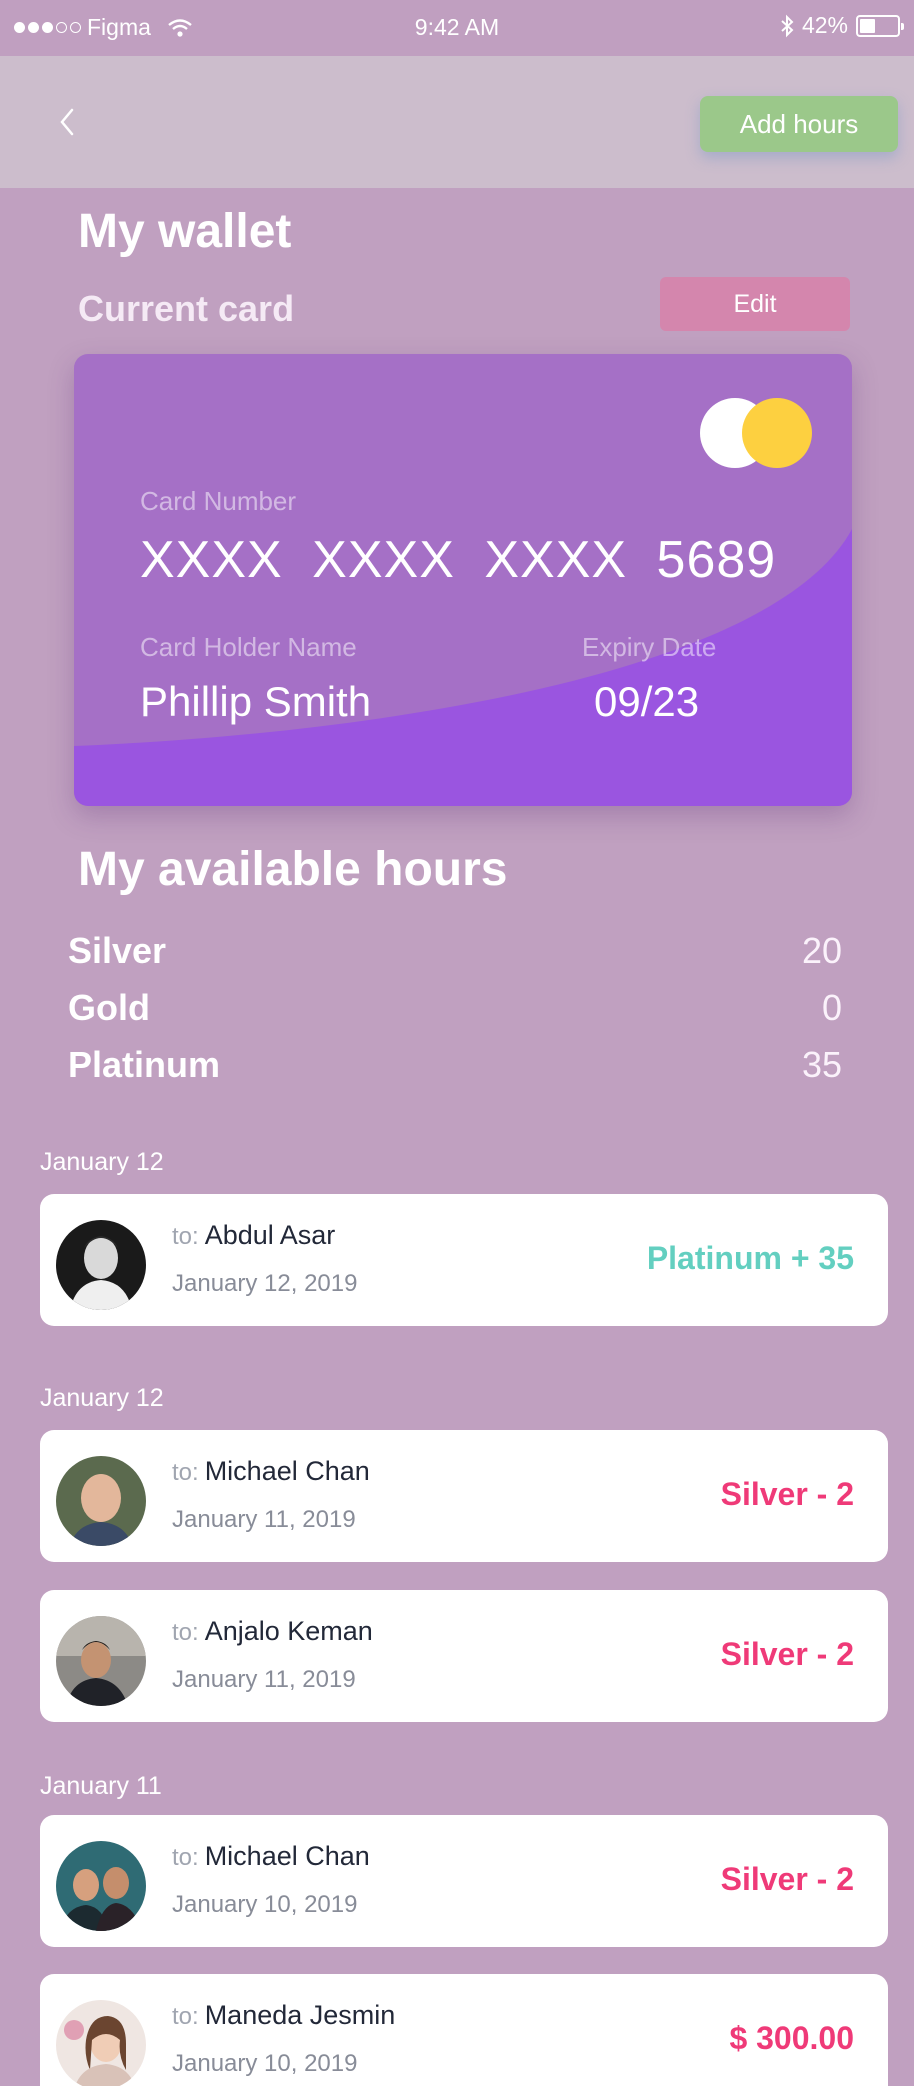 The image size is (914, 2086). Describe the element at coordinates (458, 560) in the screenshot. I see `card-number: XXXX XXXX XXXX 5689` at that location.